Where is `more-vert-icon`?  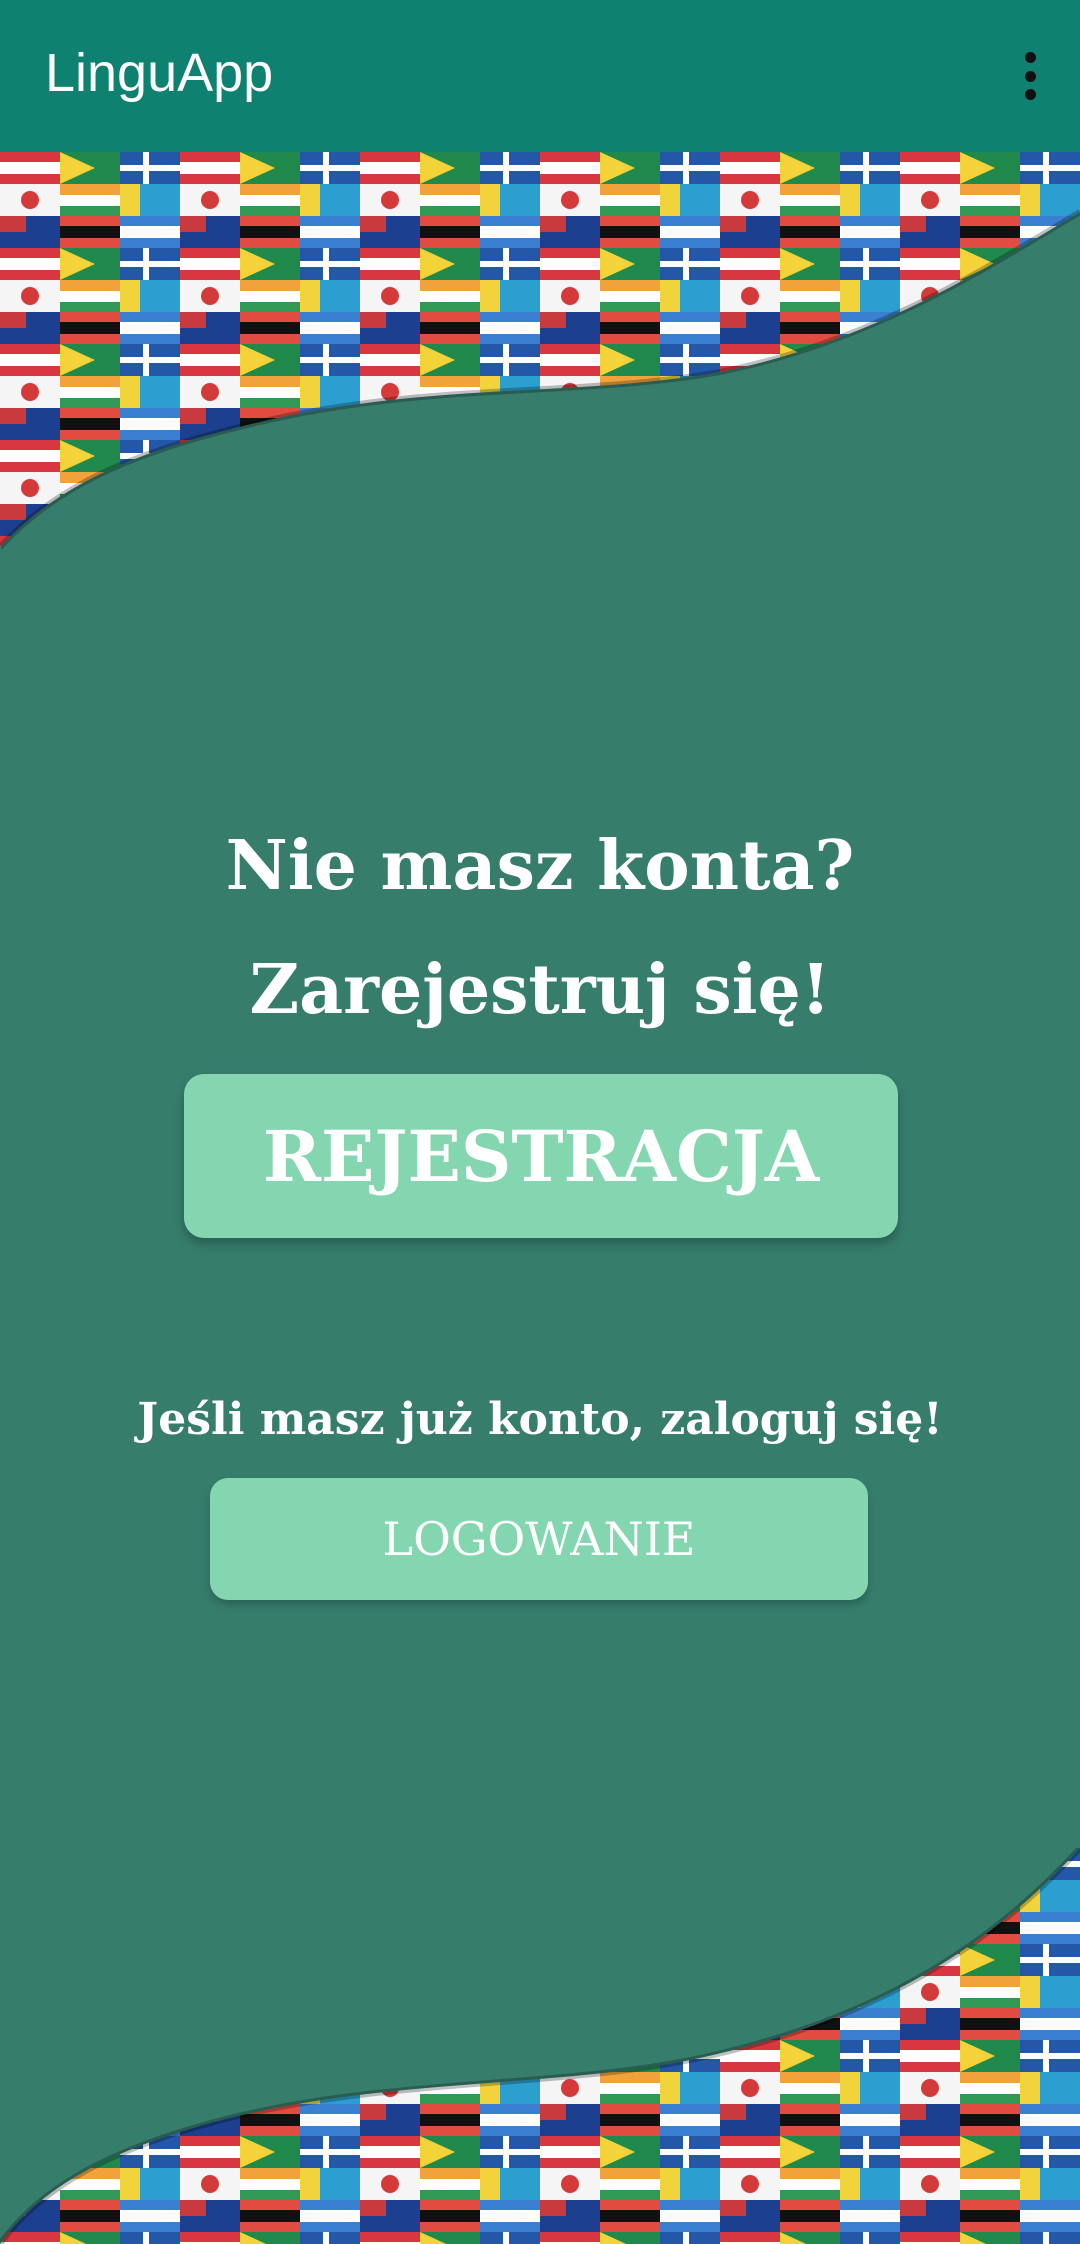 more-vert-icon is located at coordinates (1030, 76).